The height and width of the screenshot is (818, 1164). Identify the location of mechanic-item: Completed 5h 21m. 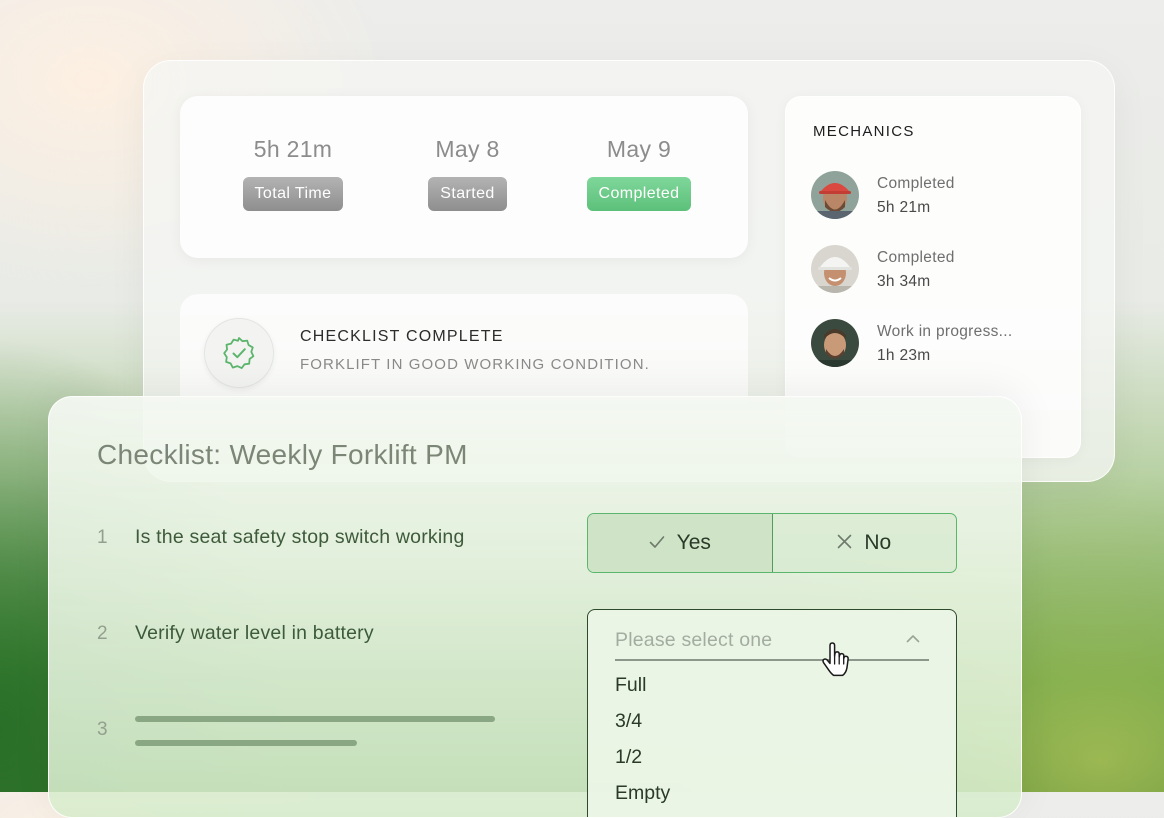
(941, 196).